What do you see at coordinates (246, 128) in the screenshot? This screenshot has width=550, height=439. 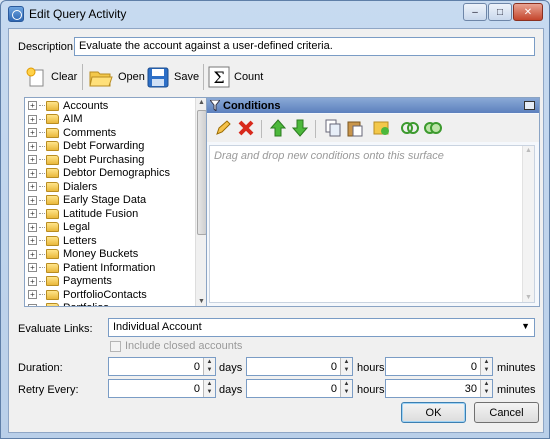 I see `delete-icon` at bounding box center [246, 128].